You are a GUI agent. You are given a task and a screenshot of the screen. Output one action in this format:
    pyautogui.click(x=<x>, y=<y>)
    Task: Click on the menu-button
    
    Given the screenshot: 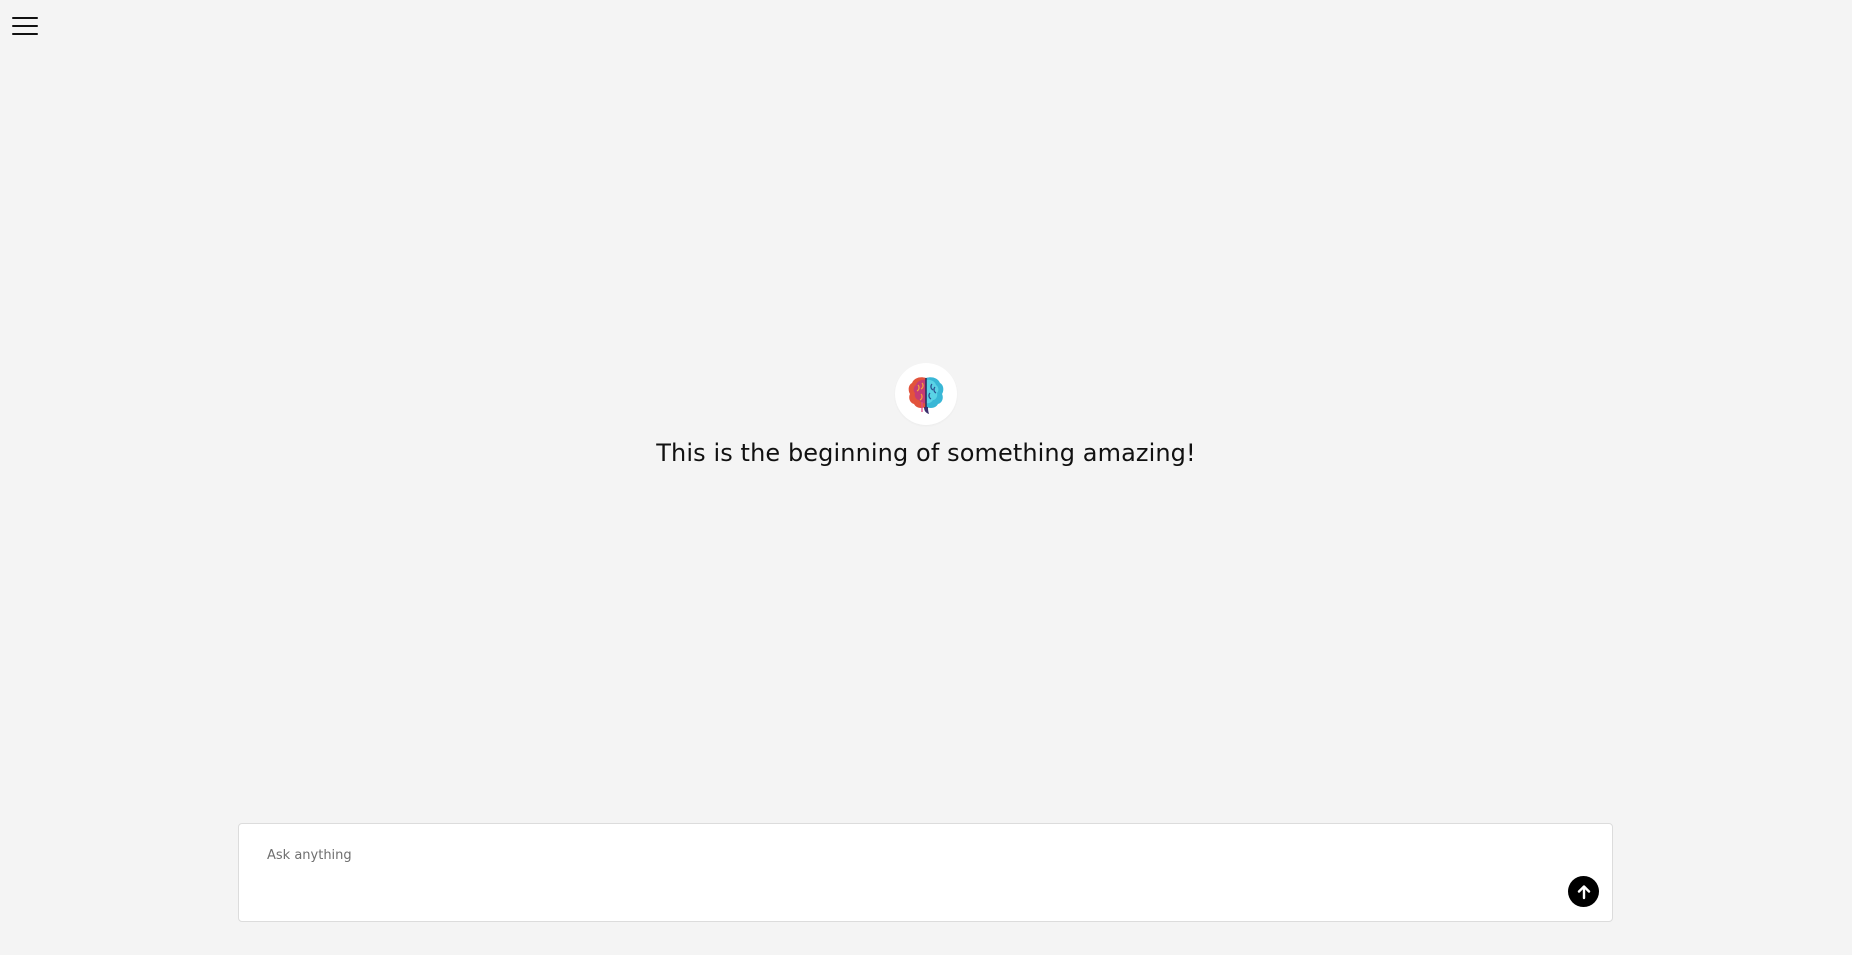 What is the action you would take?
    pyautogui.click(x=25, y=26)
    